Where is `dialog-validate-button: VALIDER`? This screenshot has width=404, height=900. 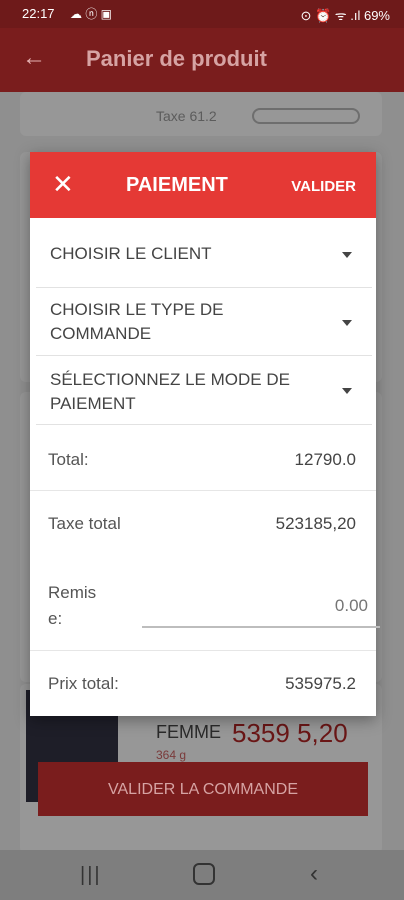
dialog-validate-button: VALIDER is located at coordinates (323, 186).